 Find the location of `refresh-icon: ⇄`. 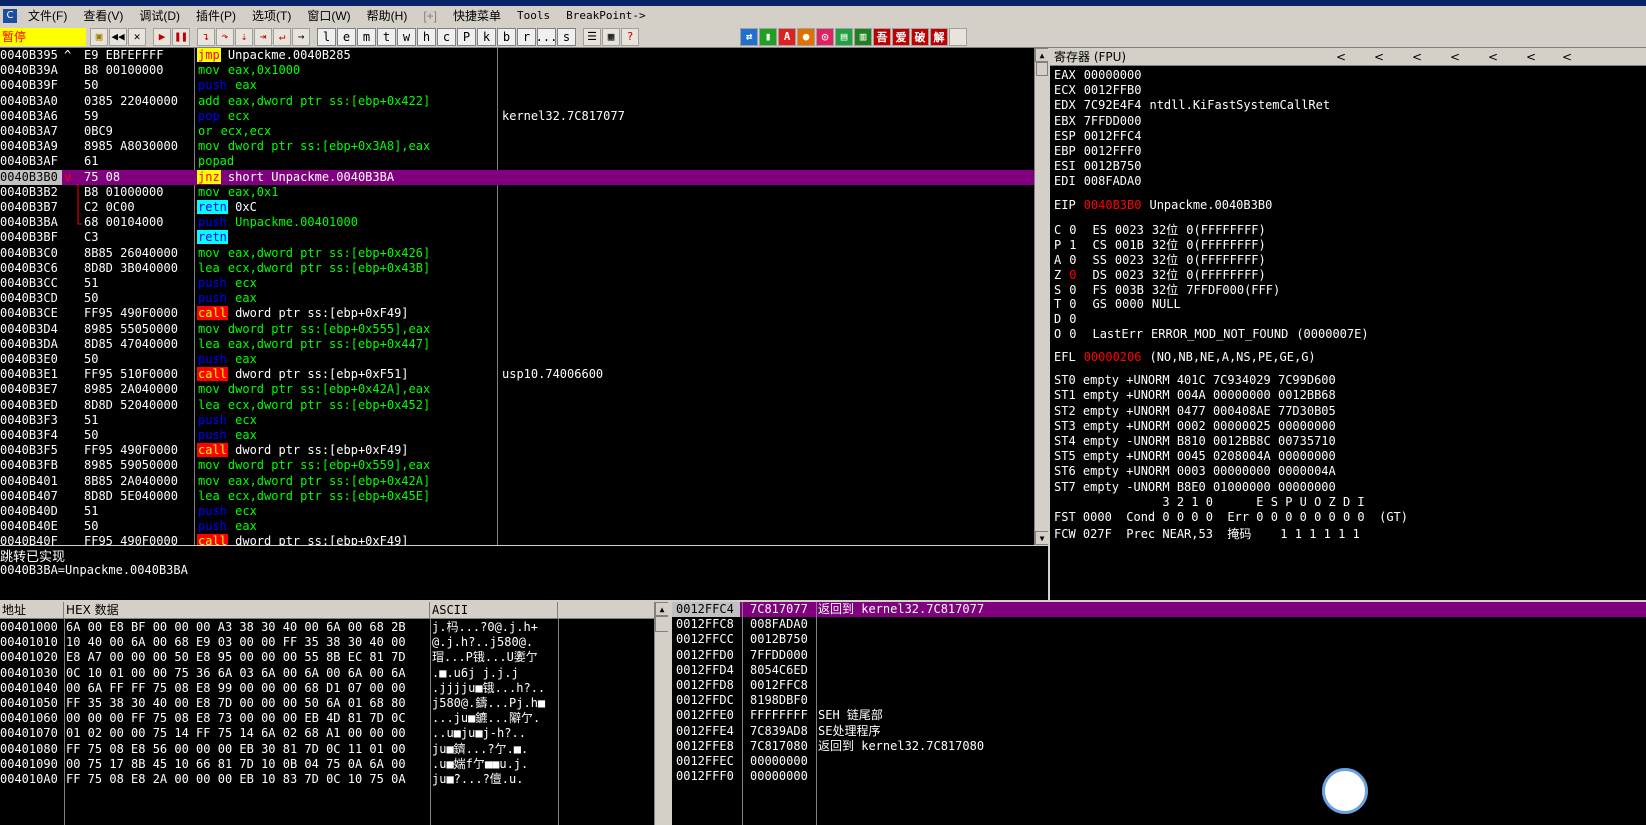

refresh-icon: ⇄ is located at coordinates (749, 36).